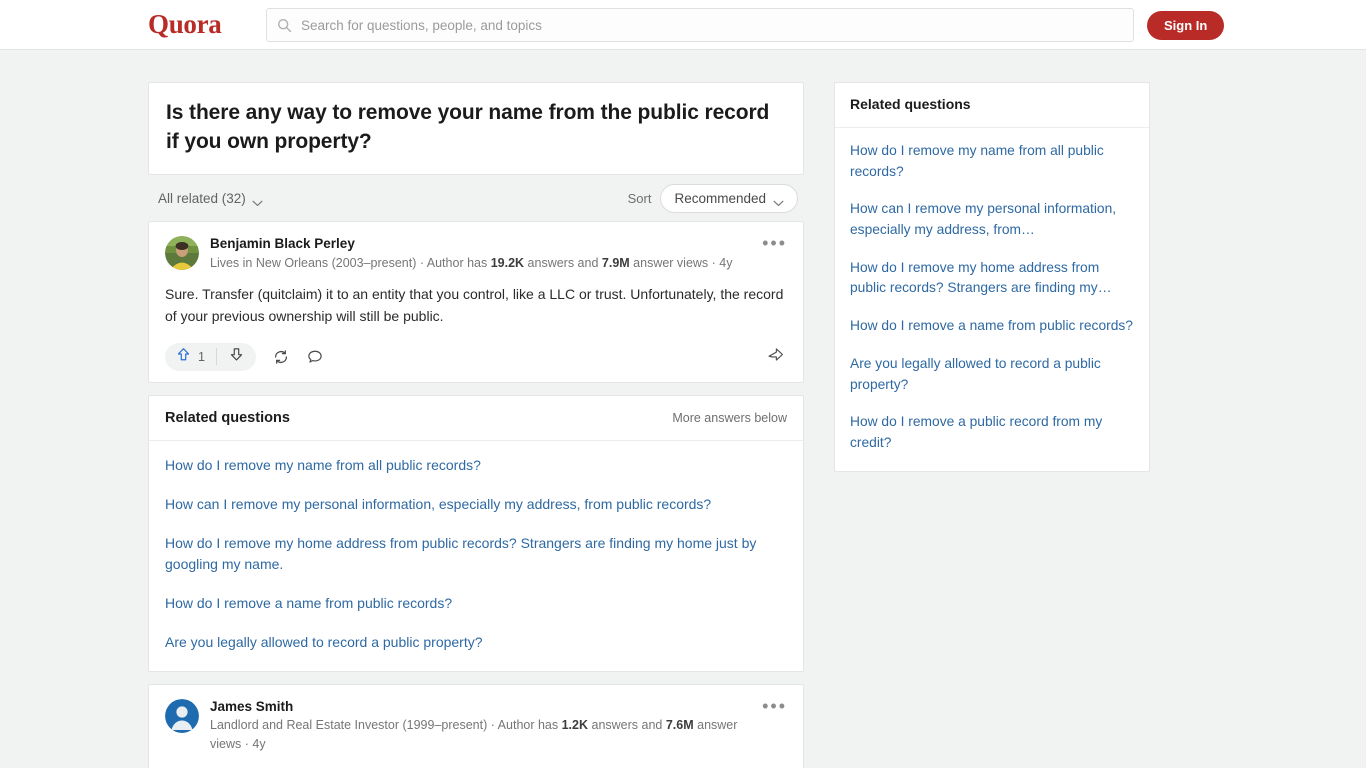 The width and height of the screenshot is (1366, 768). I want to click on all-related-dropdown: All related (32), so click(210, 198).